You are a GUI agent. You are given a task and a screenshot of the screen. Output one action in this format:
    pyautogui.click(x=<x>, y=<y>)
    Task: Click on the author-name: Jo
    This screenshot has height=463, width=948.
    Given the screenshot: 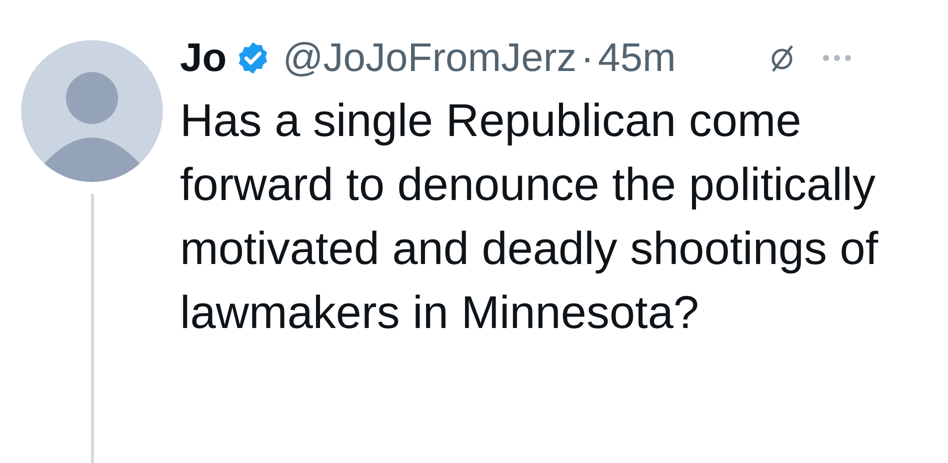 What is the action you would take?
    pyautogui.click(x=203, y=58)
    